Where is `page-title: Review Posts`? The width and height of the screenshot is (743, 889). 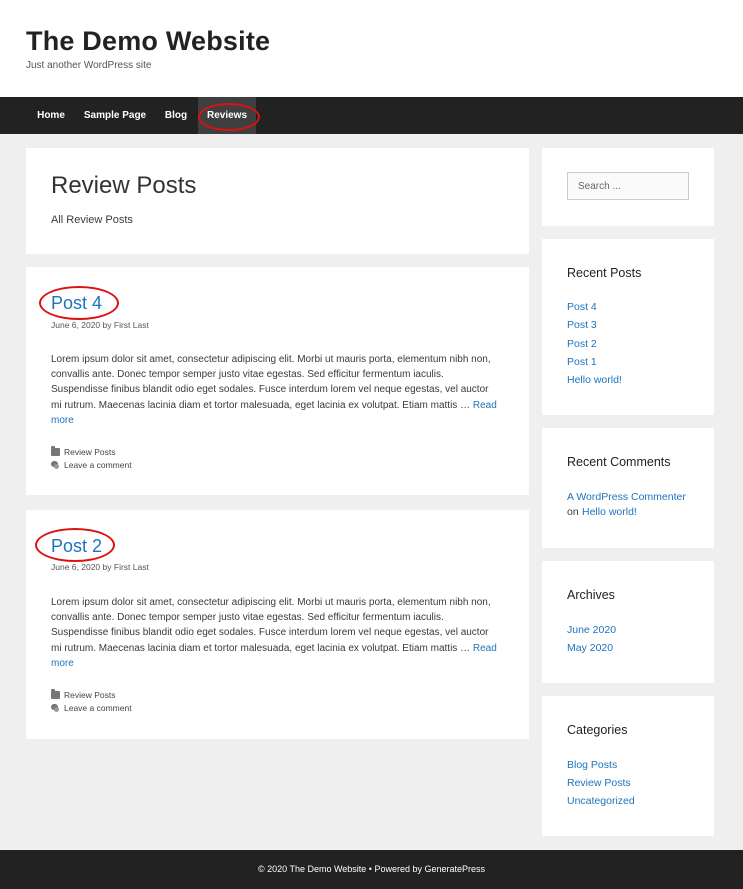 page-title: Review Posts is located at coordinates (124, 185).